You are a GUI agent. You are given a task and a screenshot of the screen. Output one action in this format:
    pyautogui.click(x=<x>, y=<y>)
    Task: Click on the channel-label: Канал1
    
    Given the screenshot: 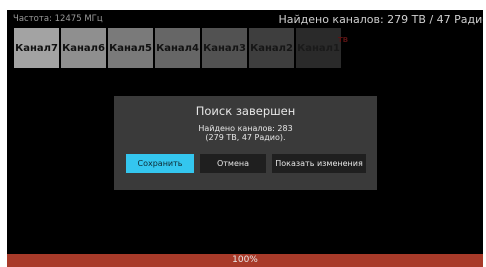 What is the action you would take?
    pyautogui.click(x=318, y=48)
    